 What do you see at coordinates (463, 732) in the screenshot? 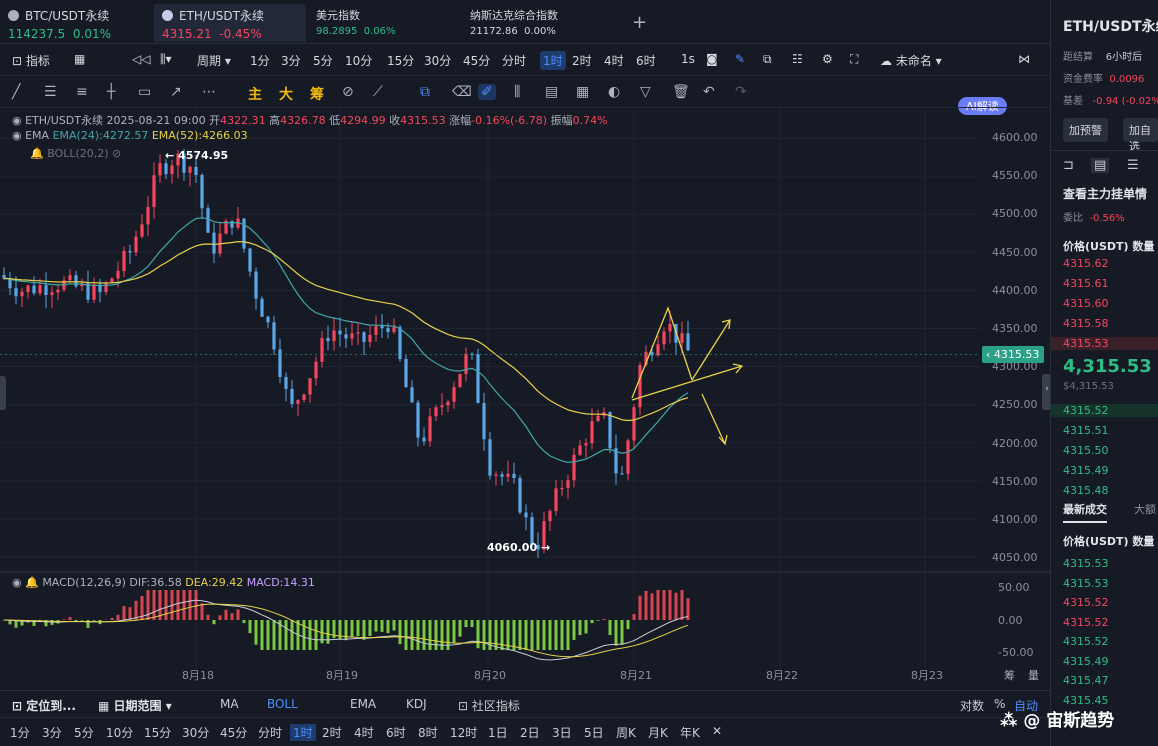
I see `bottom-interval-13: 12时` at bounding box center [463, 732].